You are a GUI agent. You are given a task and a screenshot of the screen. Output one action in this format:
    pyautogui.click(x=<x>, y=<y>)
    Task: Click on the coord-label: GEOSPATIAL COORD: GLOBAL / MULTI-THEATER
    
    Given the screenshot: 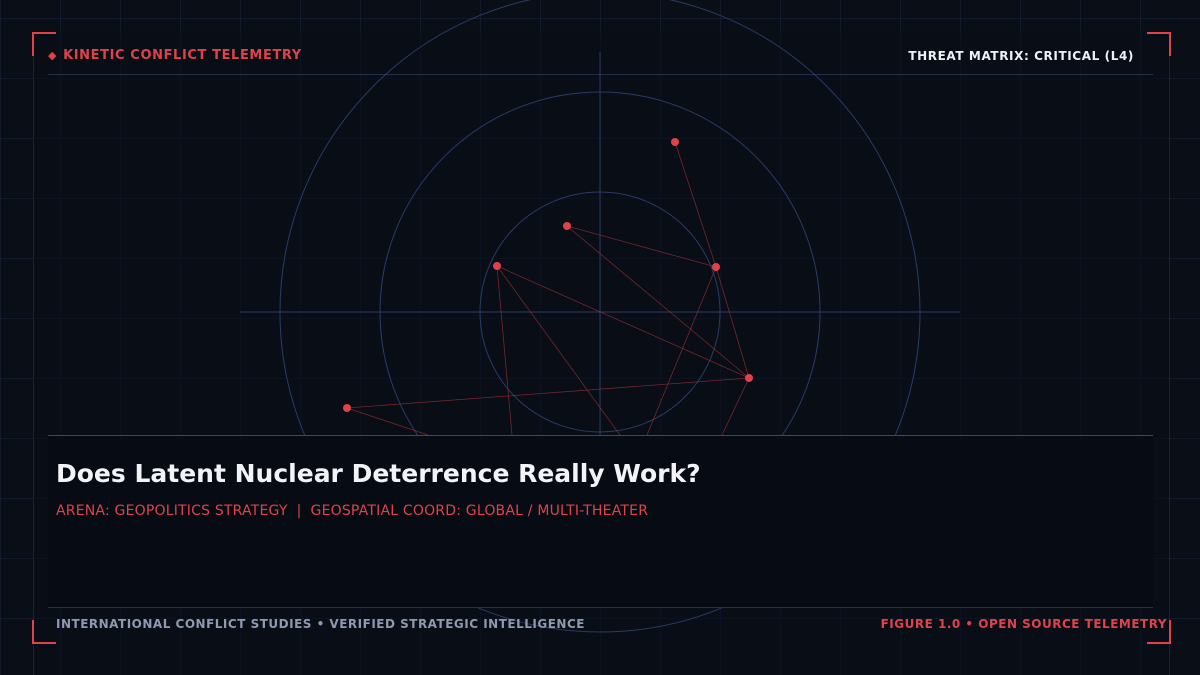 What is the action you would take?
    pyautogui.click(x=479, y=511)
    